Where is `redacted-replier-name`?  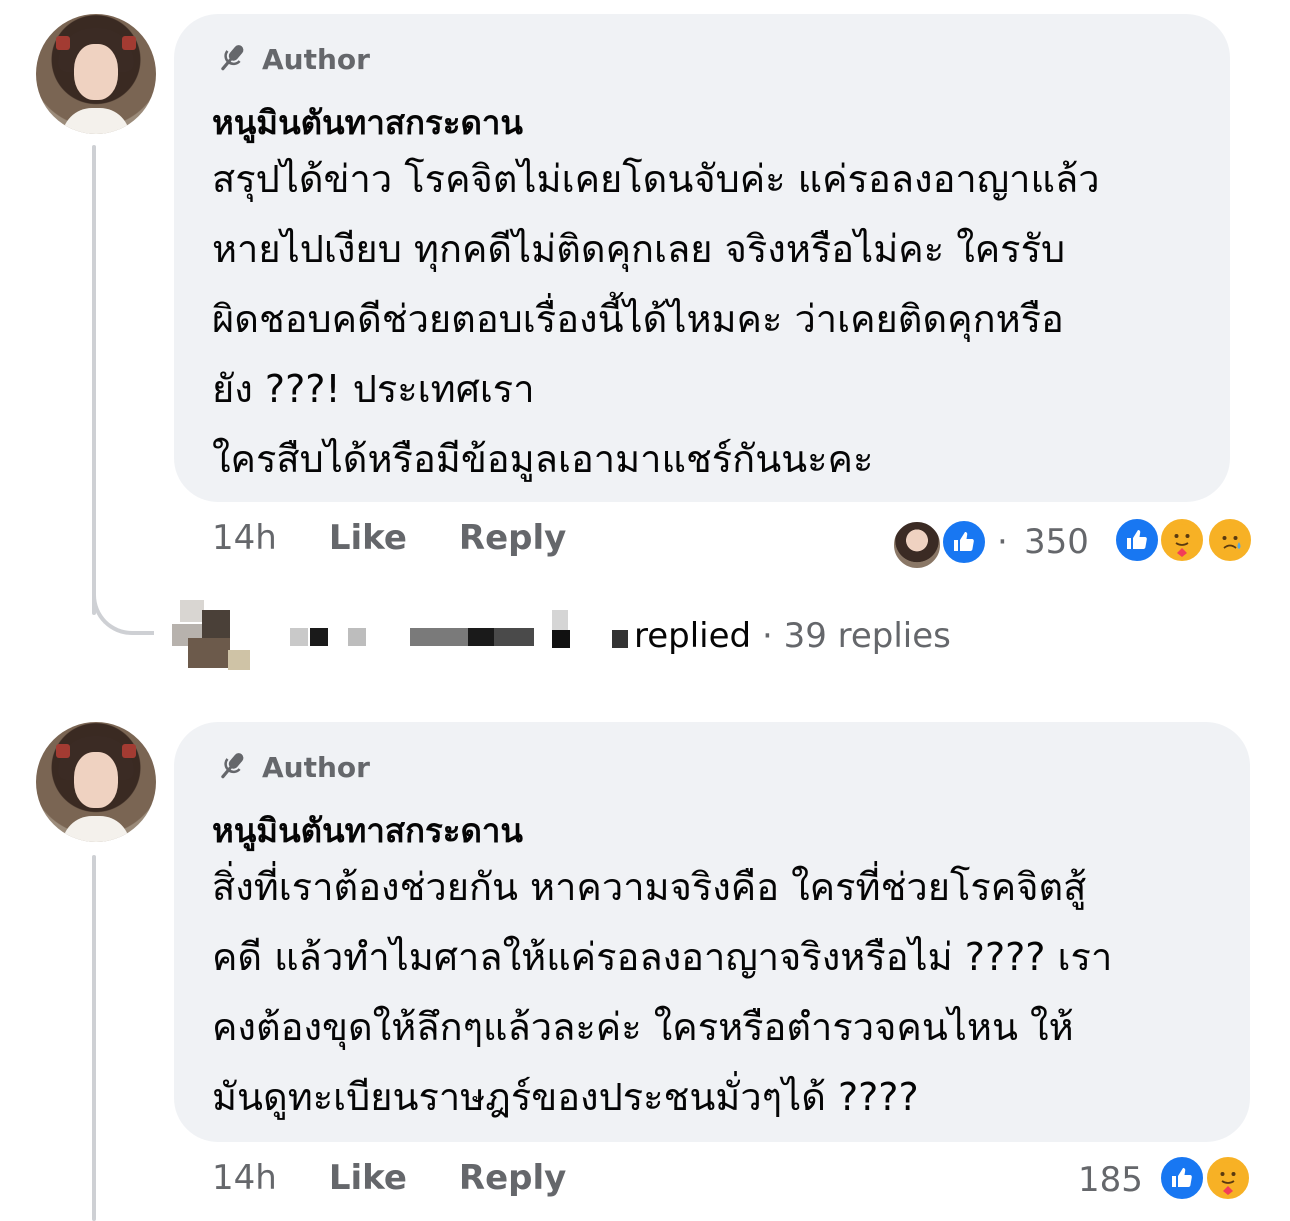
redacted-replier-name is located at coordinates (460, 632).